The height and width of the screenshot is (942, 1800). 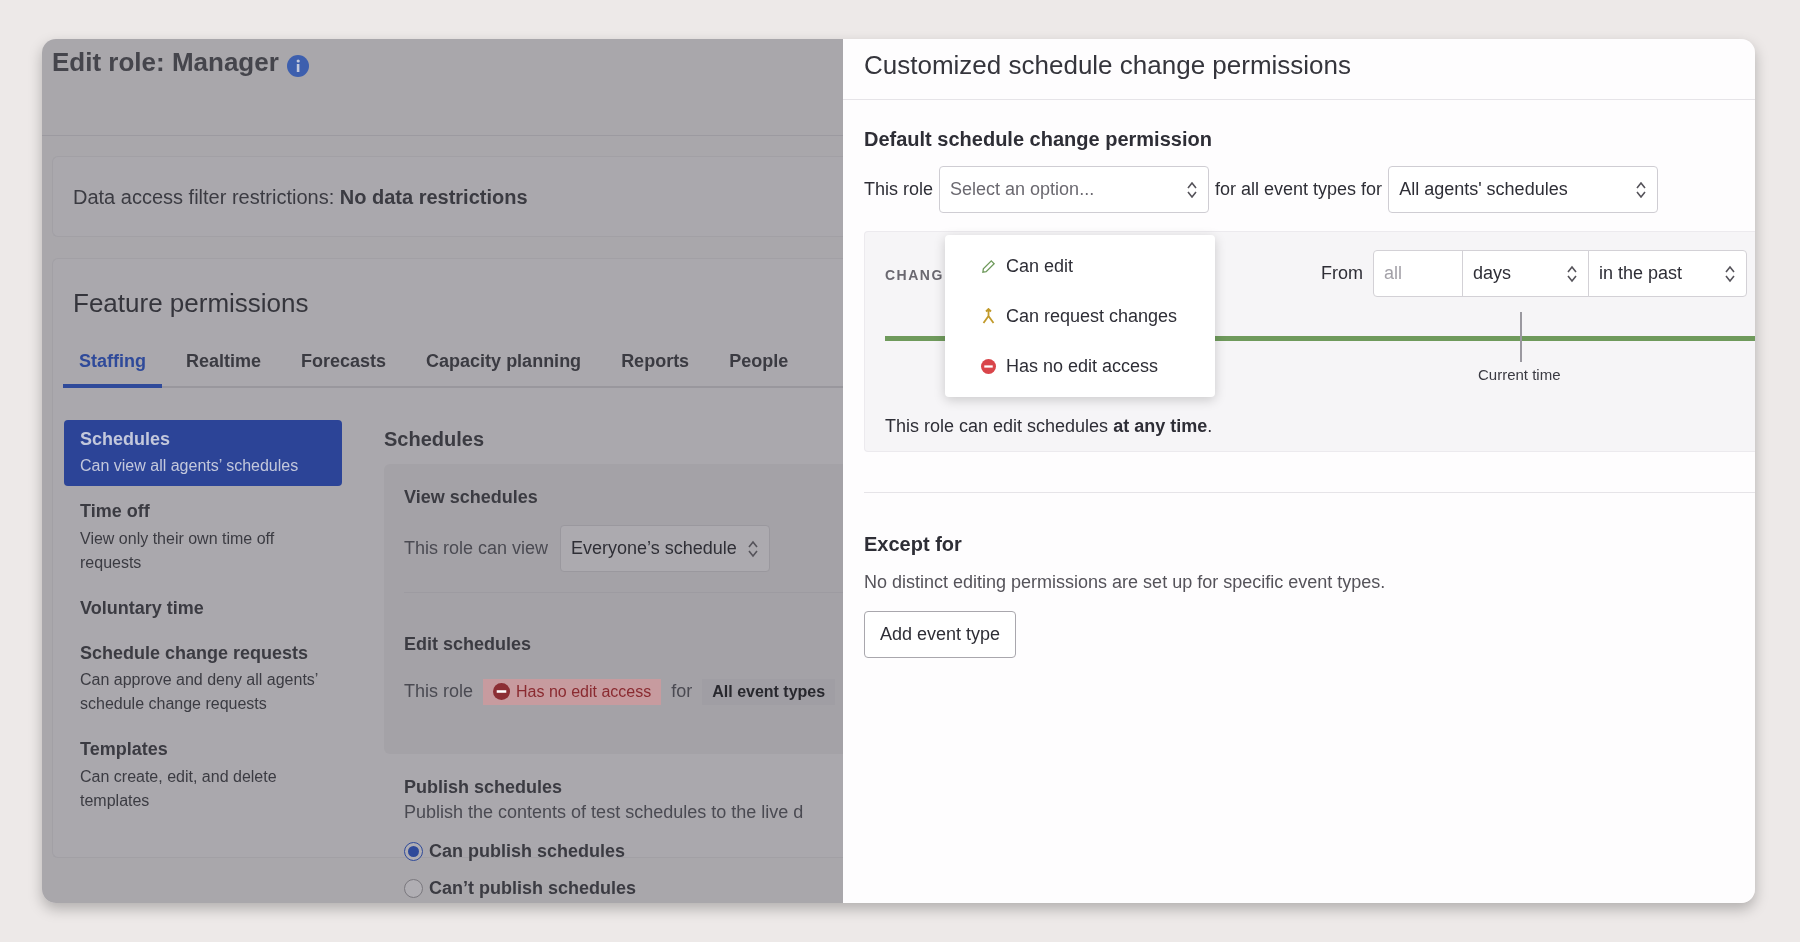 I want to click on scope-label: for all event types for, so click(x=1299, y=189).